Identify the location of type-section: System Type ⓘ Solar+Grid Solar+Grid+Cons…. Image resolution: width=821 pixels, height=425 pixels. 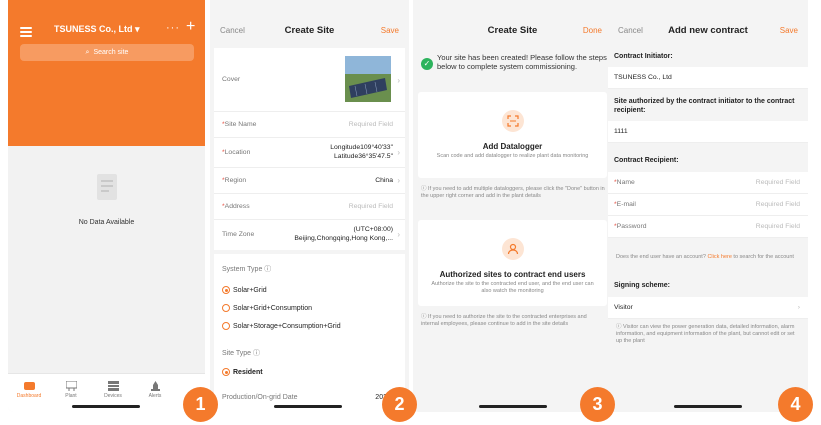
(309, 333).